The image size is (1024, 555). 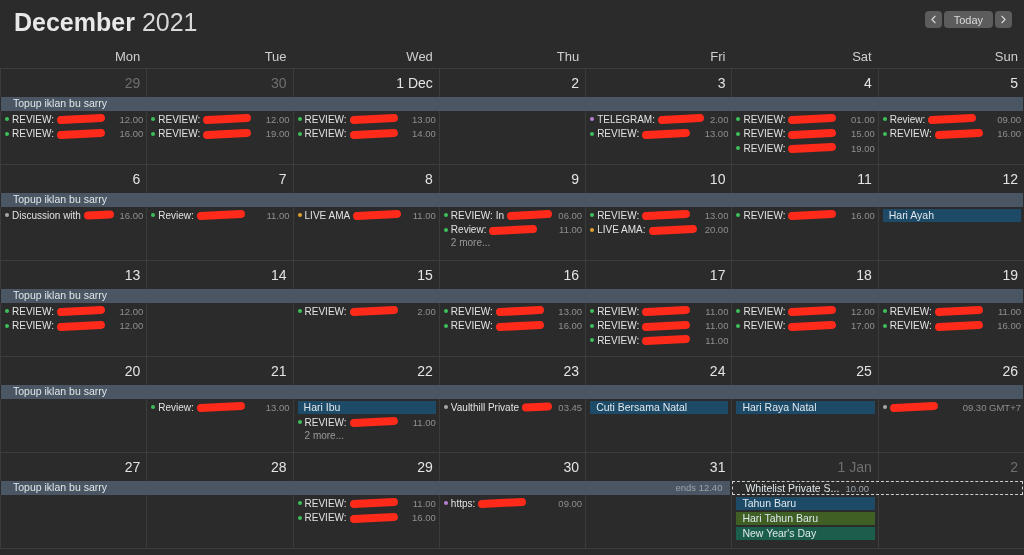 What do you see at coordinates (46, 215) in the screenshot?
I see `event-title: Discussion with` at bounding box center [46, 215].